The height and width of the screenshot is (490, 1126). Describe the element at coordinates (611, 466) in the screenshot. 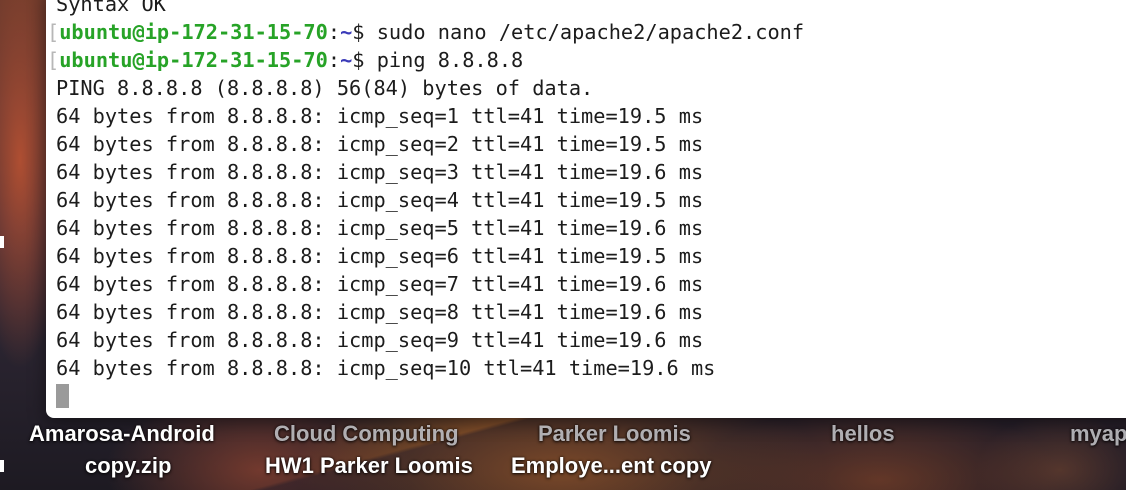

I see `desktop-icon-employee-copy: Employe...ent copy` at that location.